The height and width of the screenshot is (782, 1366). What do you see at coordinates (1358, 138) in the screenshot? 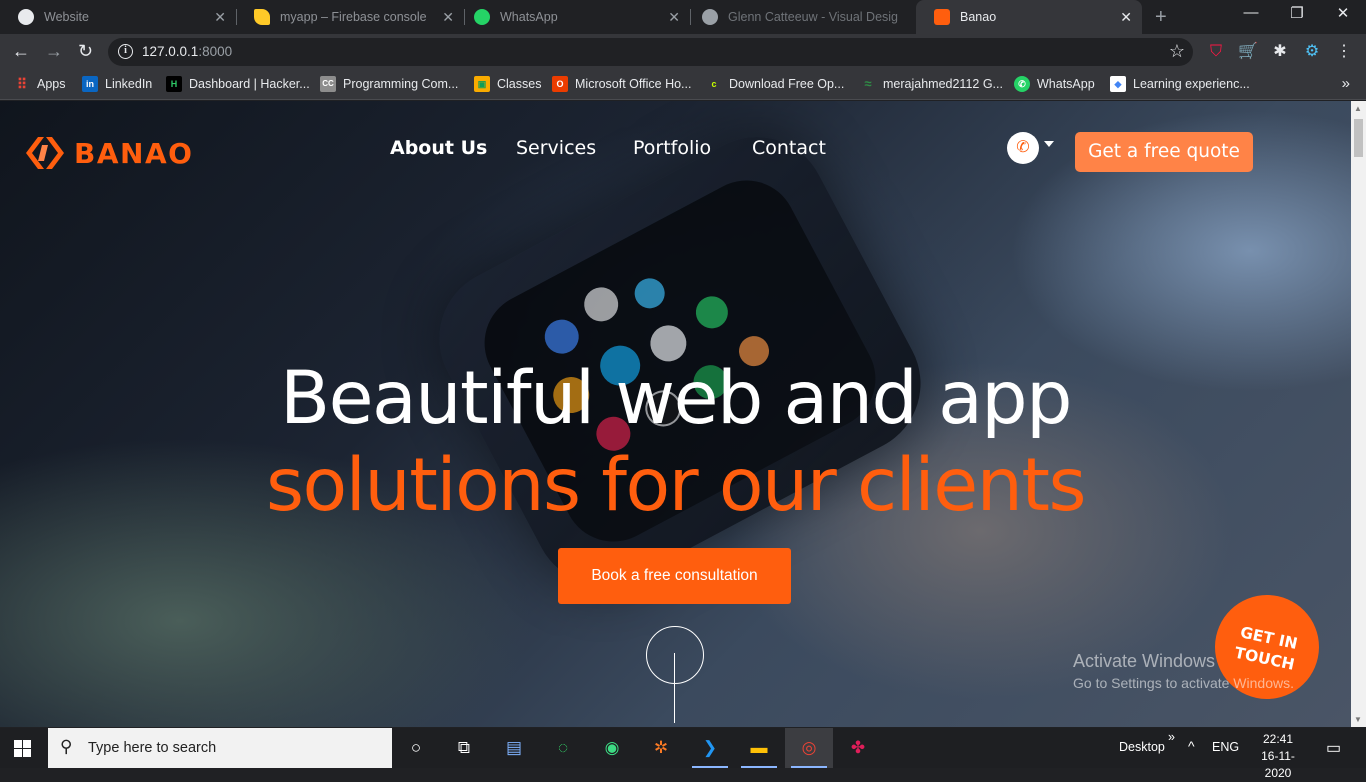
I see `scrollbar-thumb` at bounding box center [1358, 138].